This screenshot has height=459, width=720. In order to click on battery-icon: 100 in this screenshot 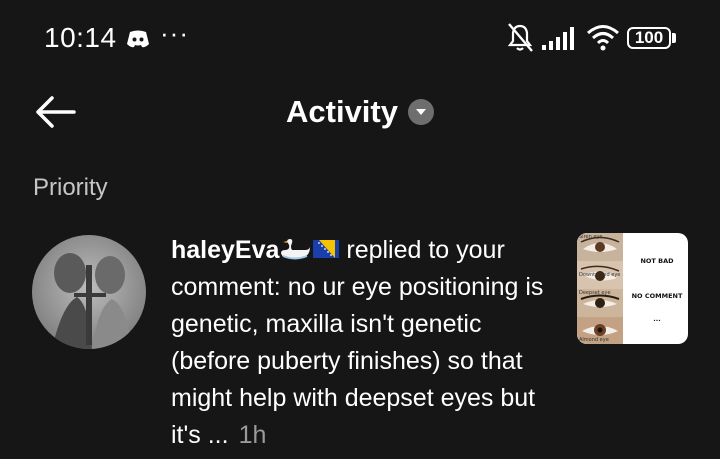, I will do `click(649, 38)`.